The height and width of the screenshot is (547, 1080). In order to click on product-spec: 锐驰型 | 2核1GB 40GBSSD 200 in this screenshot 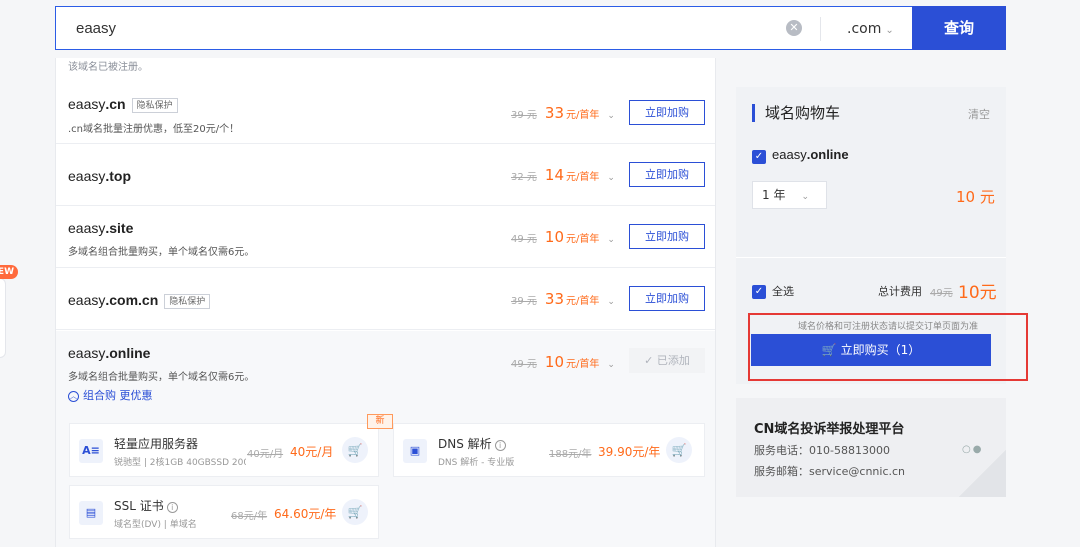, I will do `click(180, 463)`.